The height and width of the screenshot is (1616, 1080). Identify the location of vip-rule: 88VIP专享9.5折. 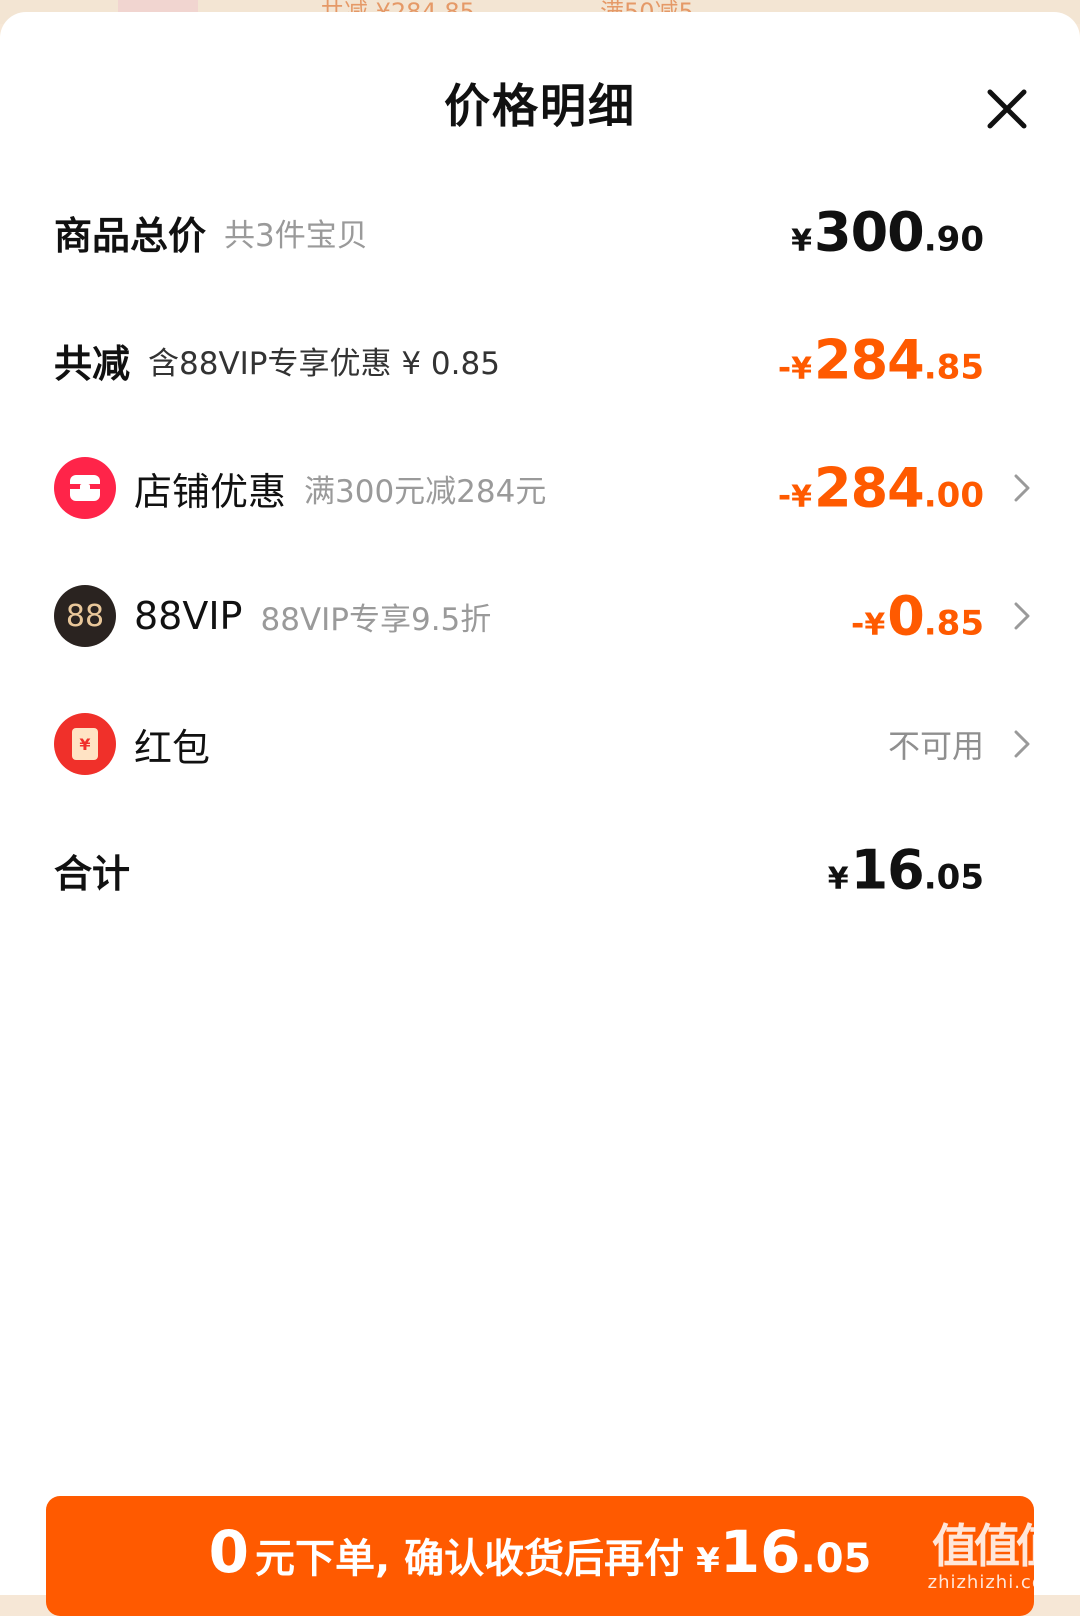
(376, 619).